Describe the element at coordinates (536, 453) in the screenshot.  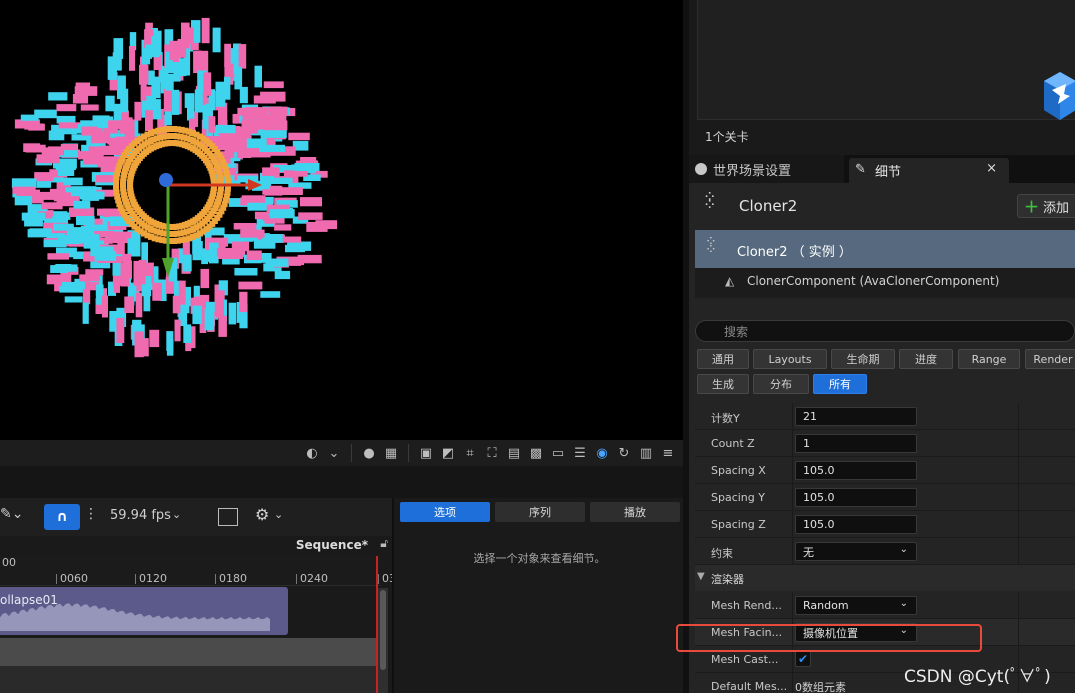
I see `snap-icon: ▩` at that location.